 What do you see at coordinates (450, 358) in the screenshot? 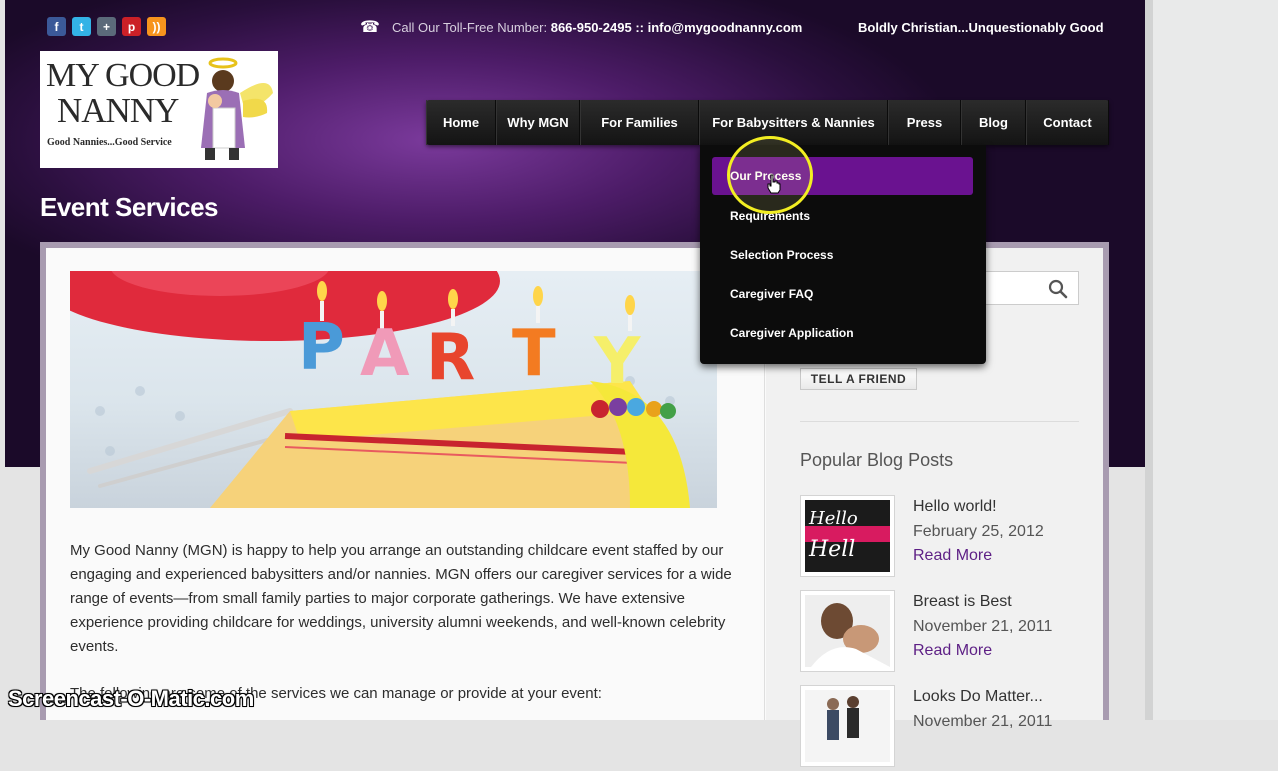
I see `hero-letter-r: R` at bounding box center [450, 358].